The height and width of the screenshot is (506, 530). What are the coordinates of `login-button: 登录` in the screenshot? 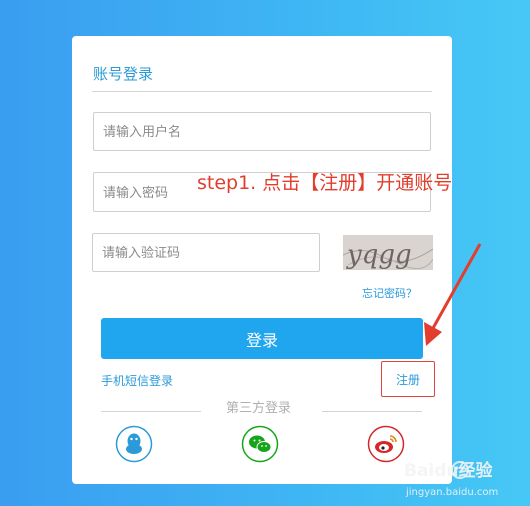 It's located at (262, 338).